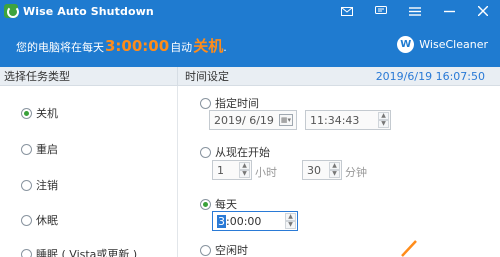  What do you see at coordinates (232, 170) in the screenshot?
I see `hours-stepper: 1 ▲ ▼` at bounding box center [232, 170].